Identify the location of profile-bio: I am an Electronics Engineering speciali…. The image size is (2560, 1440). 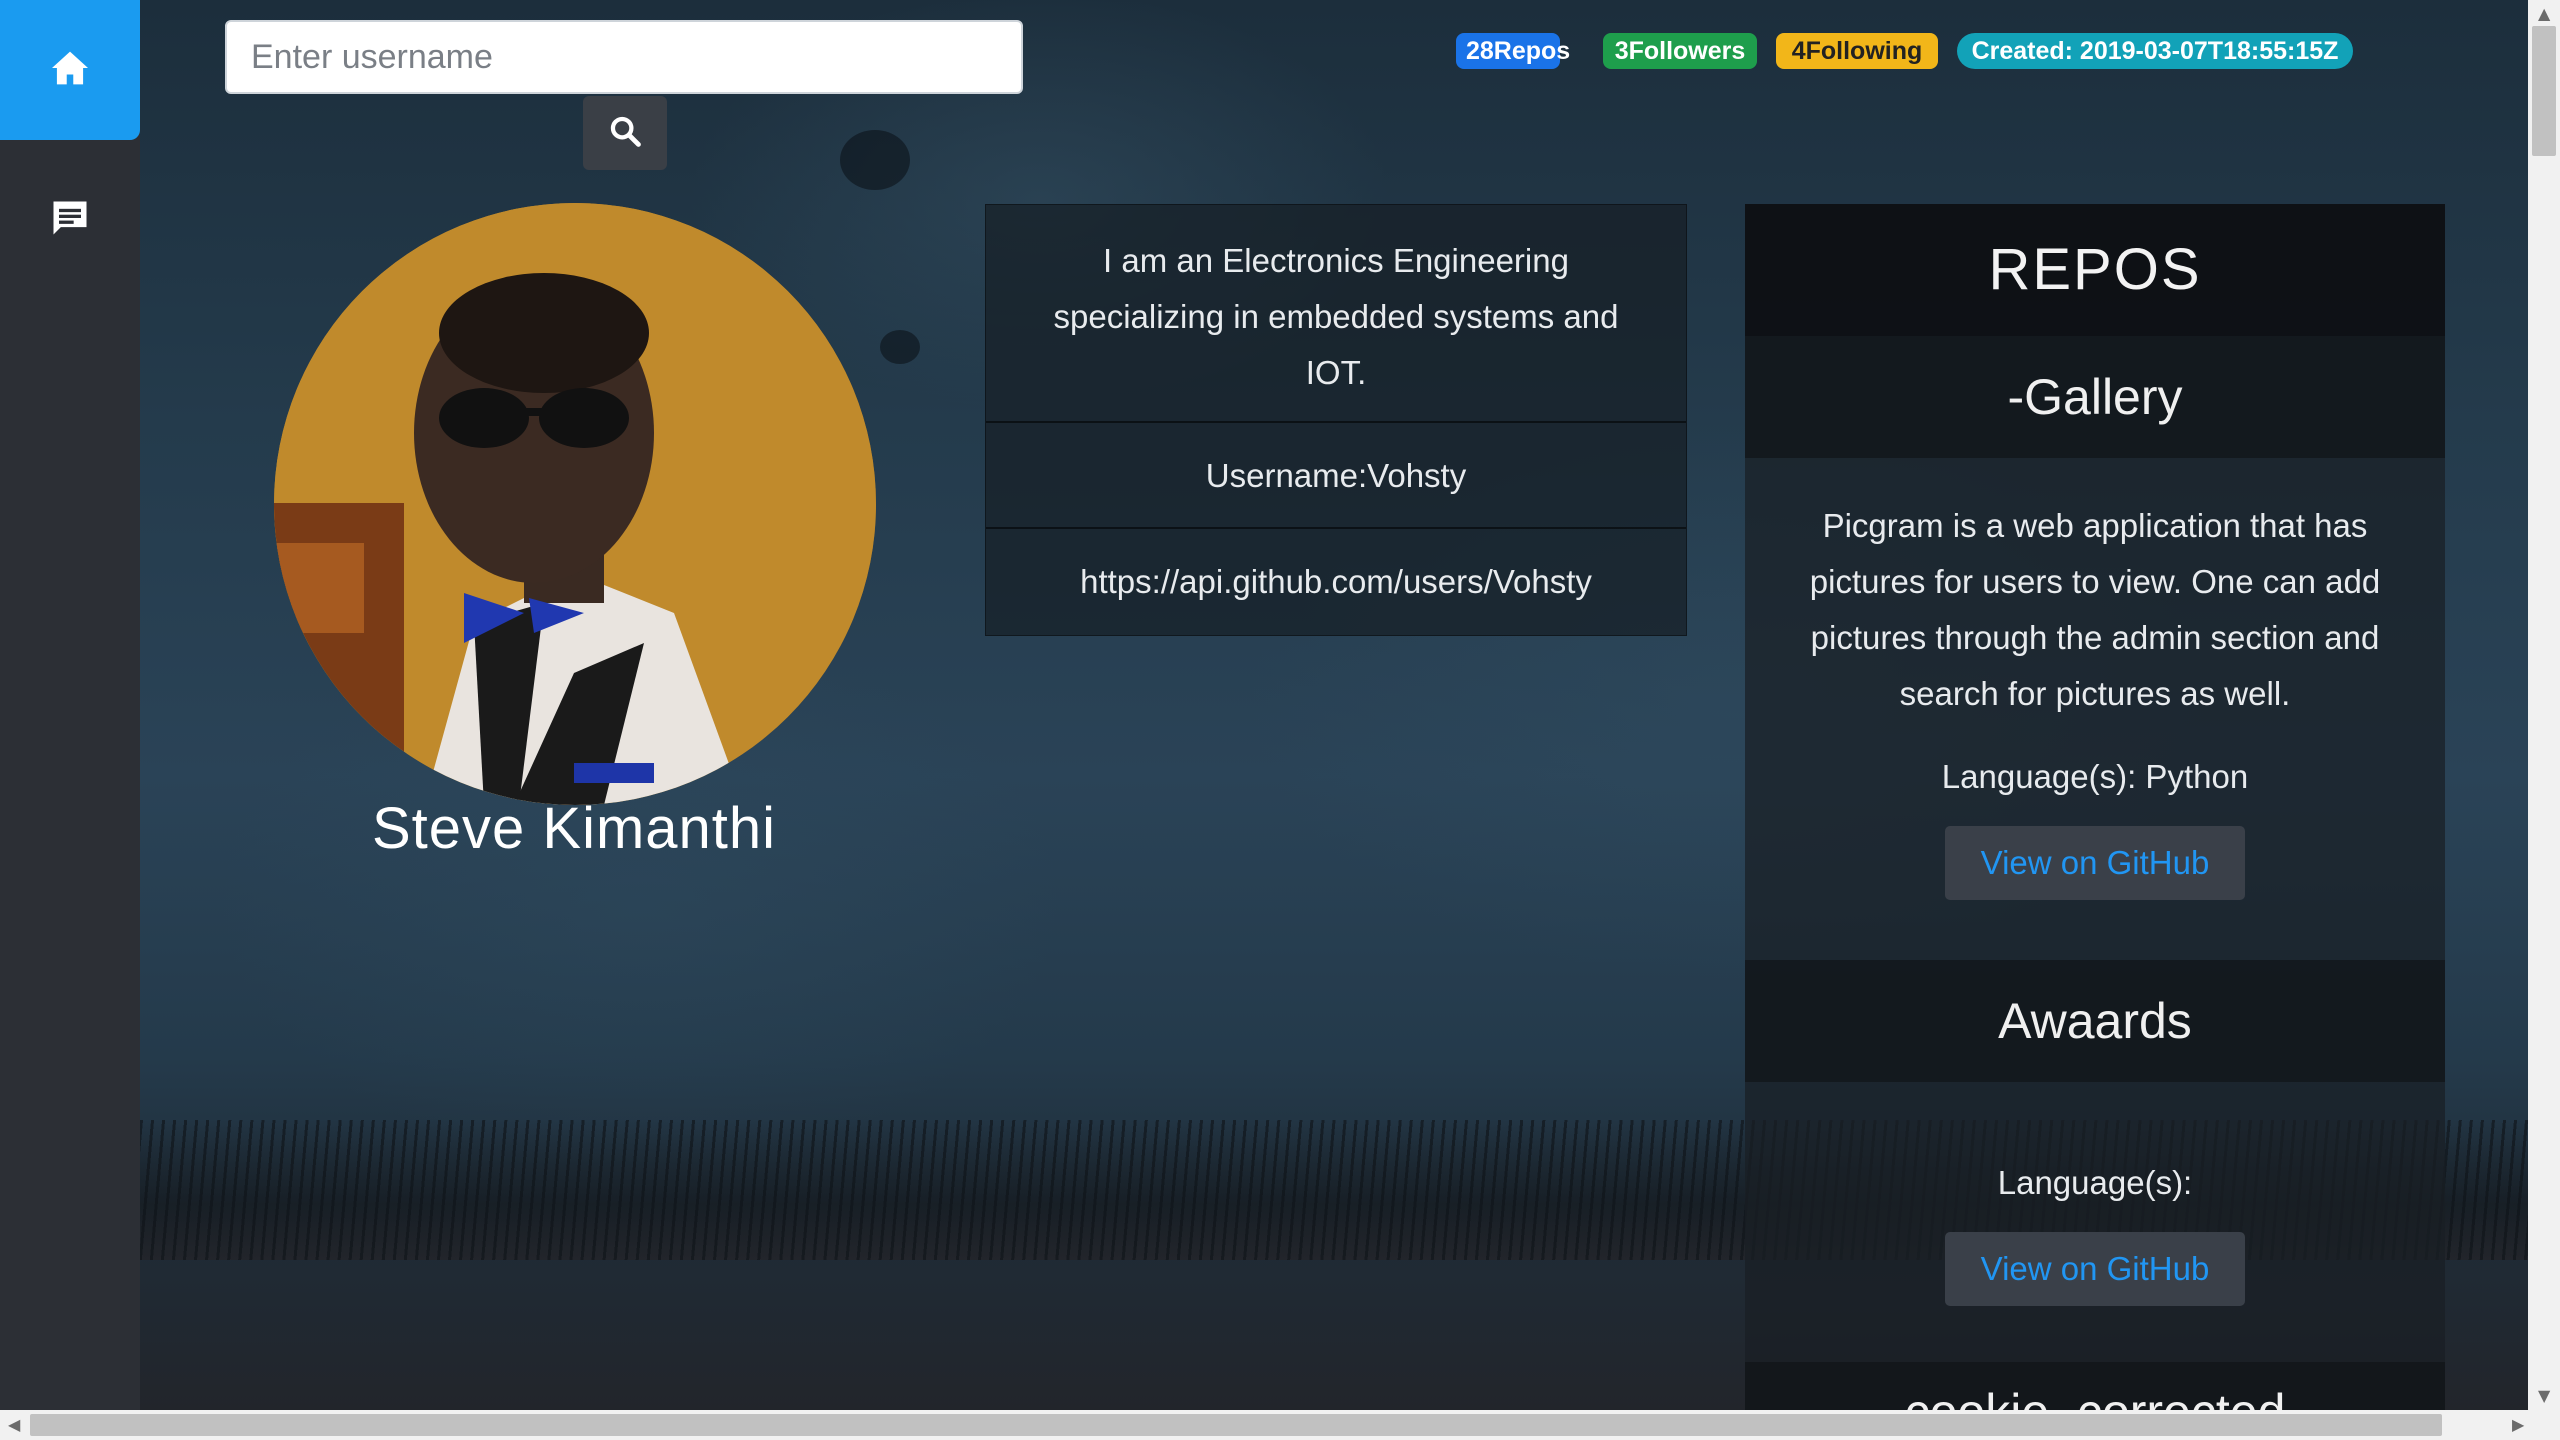
(1336, 314).